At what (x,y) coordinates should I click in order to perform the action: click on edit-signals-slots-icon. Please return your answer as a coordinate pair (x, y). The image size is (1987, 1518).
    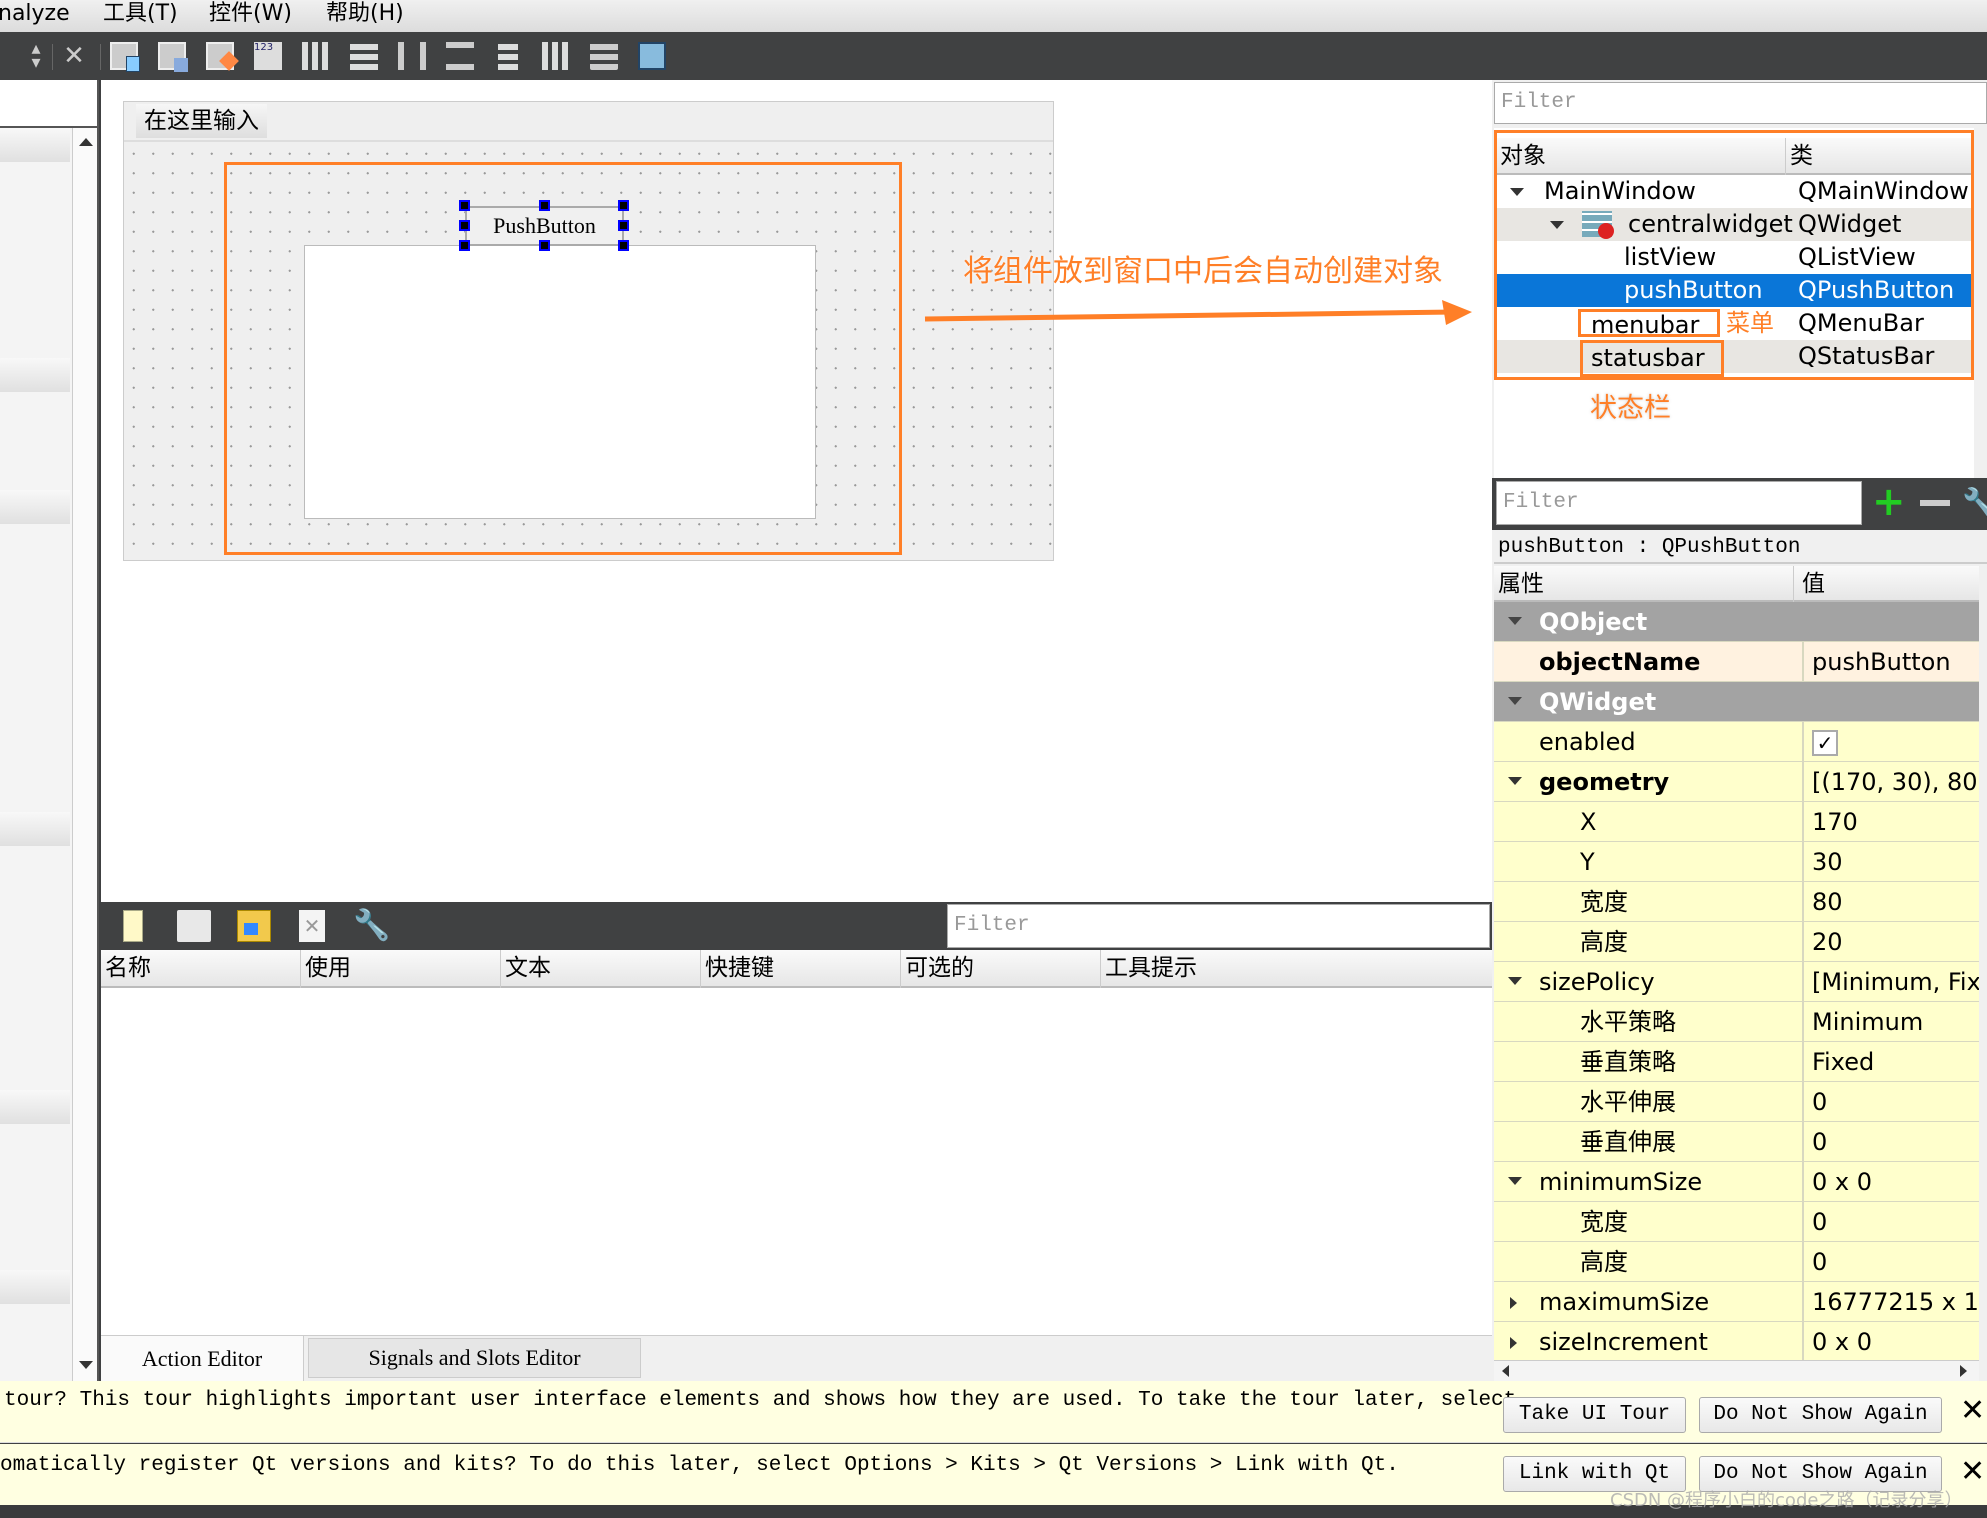
    Looking at the image, I should click on (173, 57).